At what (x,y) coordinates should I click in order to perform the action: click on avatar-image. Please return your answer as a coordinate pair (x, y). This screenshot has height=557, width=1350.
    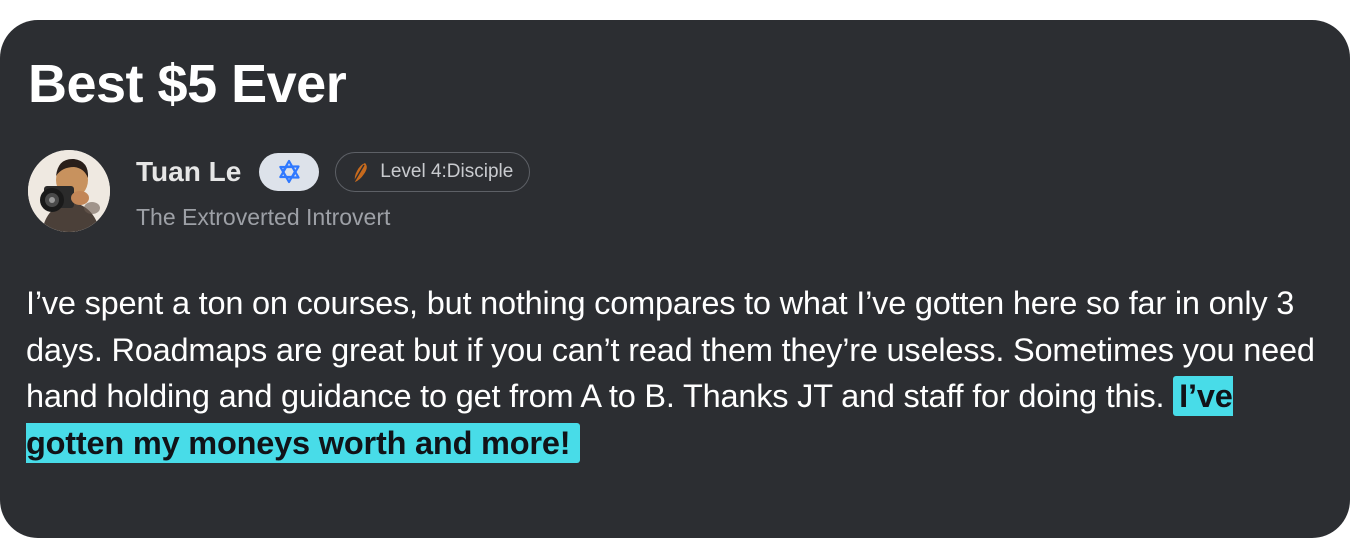
    Looking at the image, I should click on (69, 191).